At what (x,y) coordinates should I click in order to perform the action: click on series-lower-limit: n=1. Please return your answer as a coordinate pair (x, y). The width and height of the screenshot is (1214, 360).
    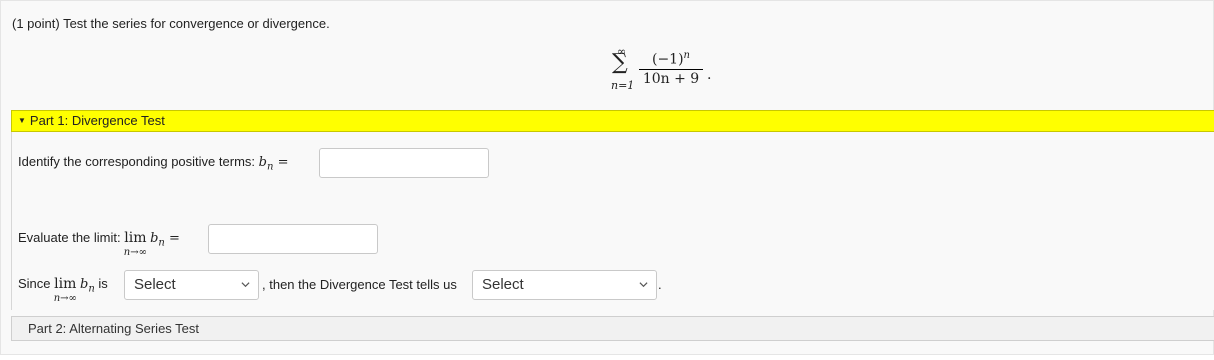
    Looking at the image, I should click on (623, 85).